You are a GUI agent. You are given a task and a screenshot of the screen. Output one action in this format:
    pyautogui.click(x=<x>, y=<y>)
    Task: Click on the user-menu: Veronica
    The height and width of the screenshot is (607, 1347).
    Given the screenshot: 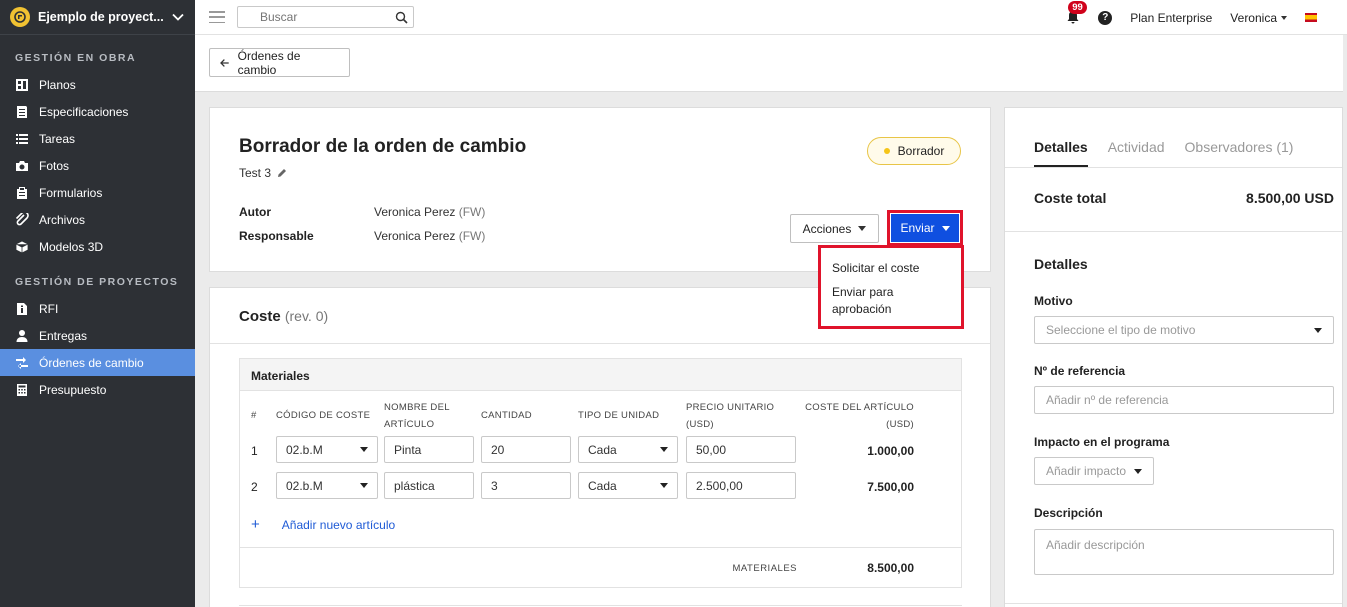 What is the action you would take?
    pyautogui.click(x=1258, y=18)
    